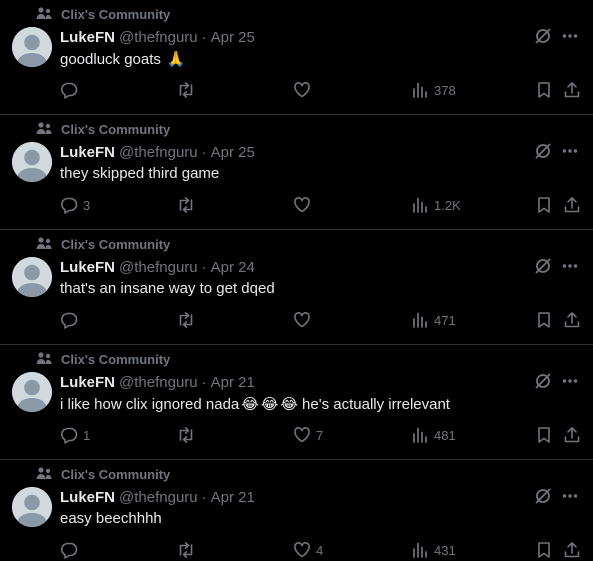  What do you see at coordinates (302, 550) in the screenshot?
I see `heart-icon` at bounding box center [302, 550].